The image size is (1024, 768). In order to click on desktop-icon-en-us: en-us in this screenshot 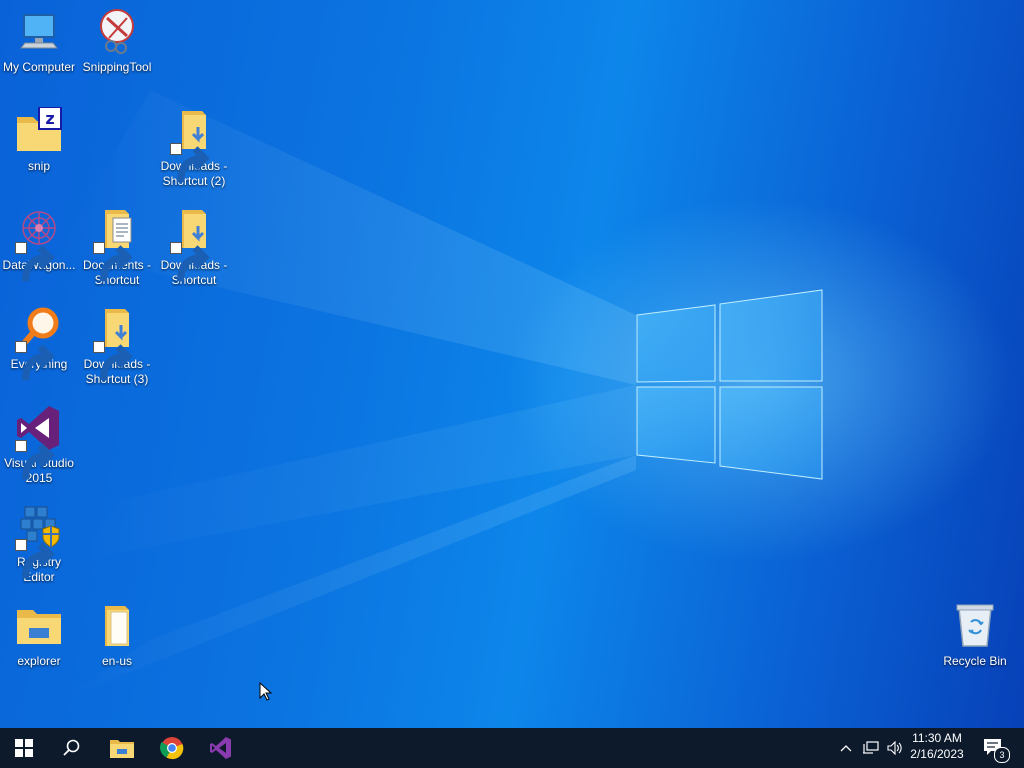, I will do `click(117, 635)`.